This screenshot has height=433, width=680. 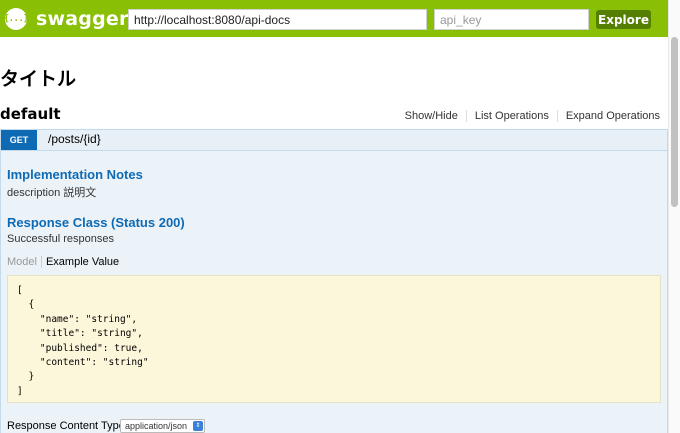 What do you see at coordinates (66, 426) in the screenshot?
I see `response-content-type-label: Response Content Type` at bounding box center [66, 426].